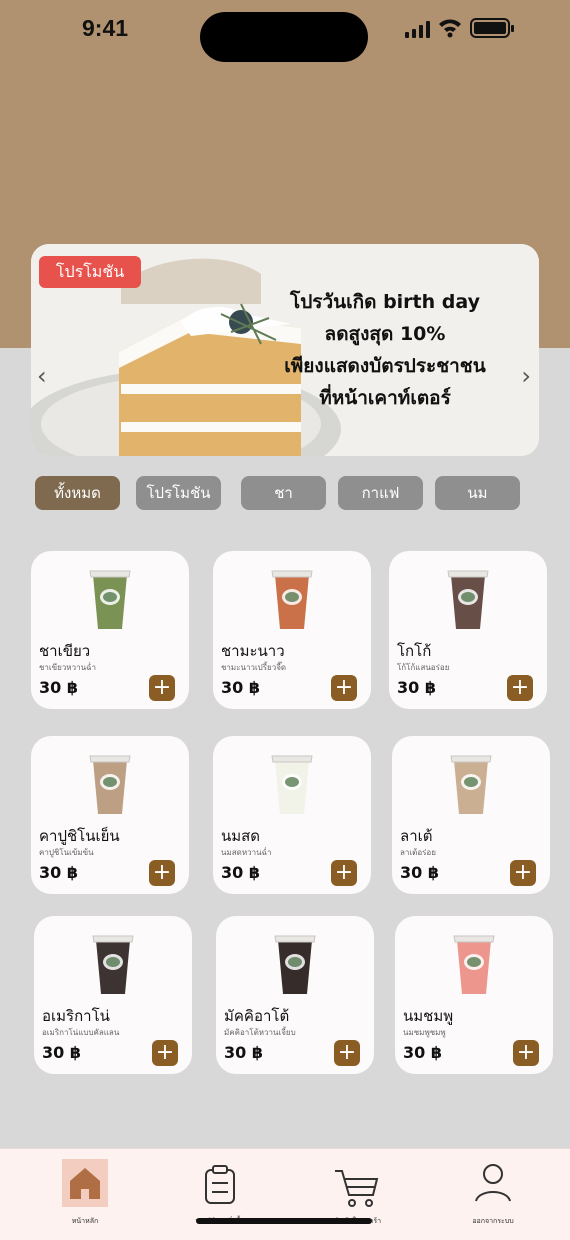 The image size is (570, 1240). Describe the element at coordinates (65, 651) in the screenshot. I see `product-name: ชาเขียว` at that location.